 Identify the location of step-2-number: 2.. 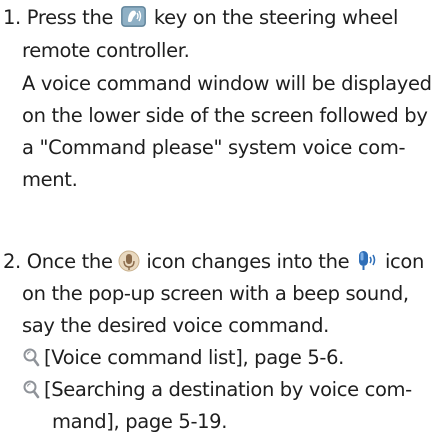
(12, 261).